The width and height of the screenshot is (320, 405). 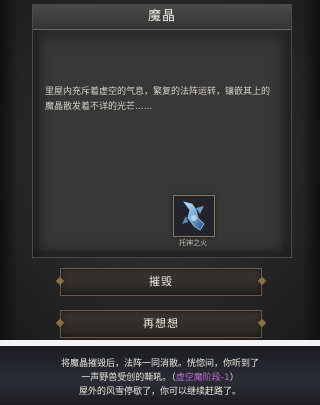 What do you see at coordinates (159, 392) in the screenshot?
I see `result-line-3: 屋外的风雪停歇了，你可以继续赶路了。` at bounding box center [159, 392].